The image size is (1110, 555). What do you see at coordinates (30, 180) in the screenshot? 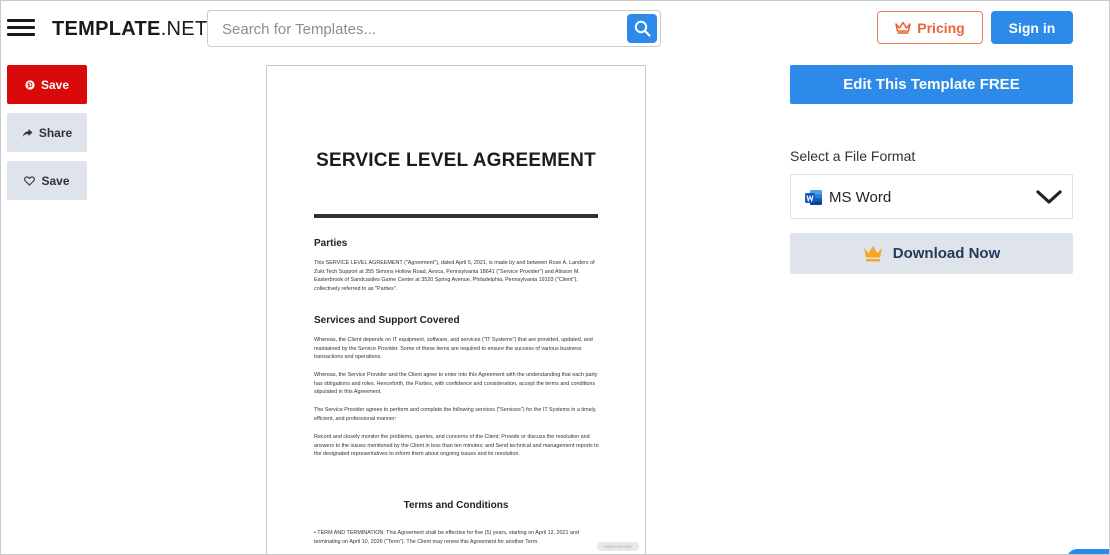
I see `heart-icon` at bounding box center [30, 180].